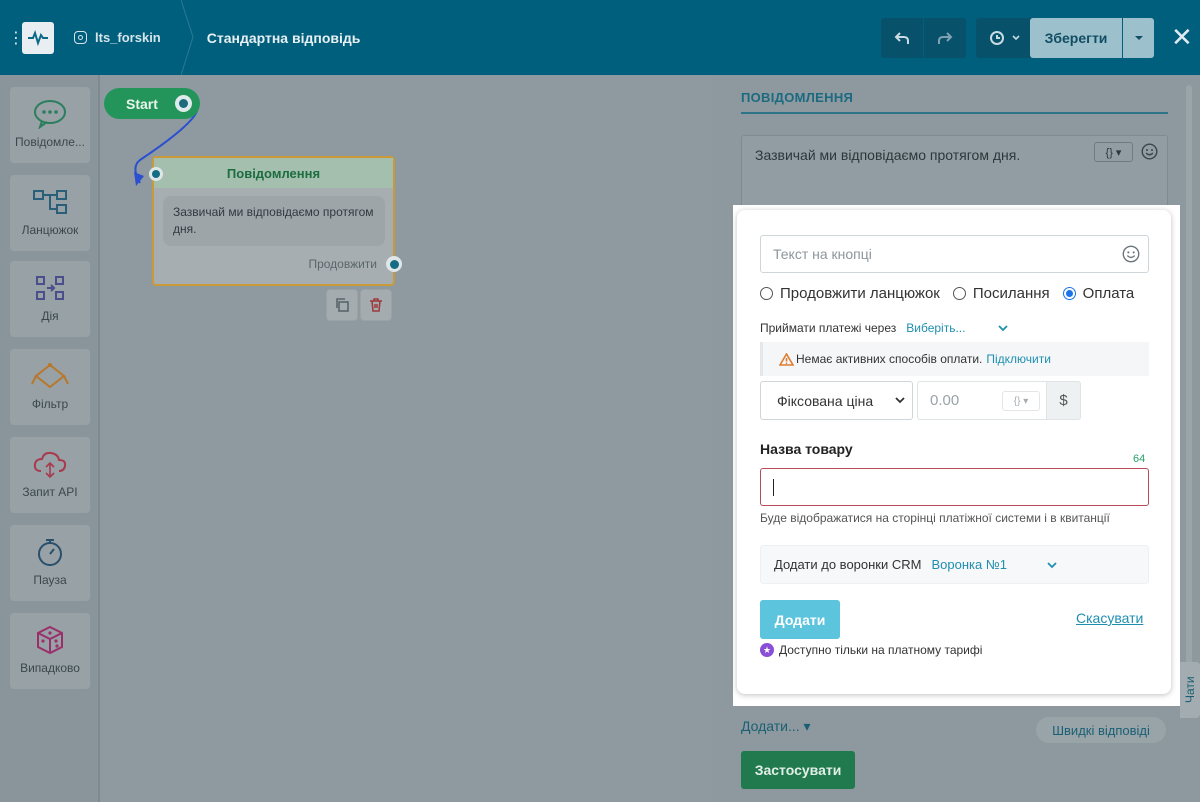 Image resolution: width=1200 pixels, height=802 pixels. What do you see at coordinates (273, 173) in the screenshot?
I see `node-title: Повідомлення` at bounding box center [273, 173].